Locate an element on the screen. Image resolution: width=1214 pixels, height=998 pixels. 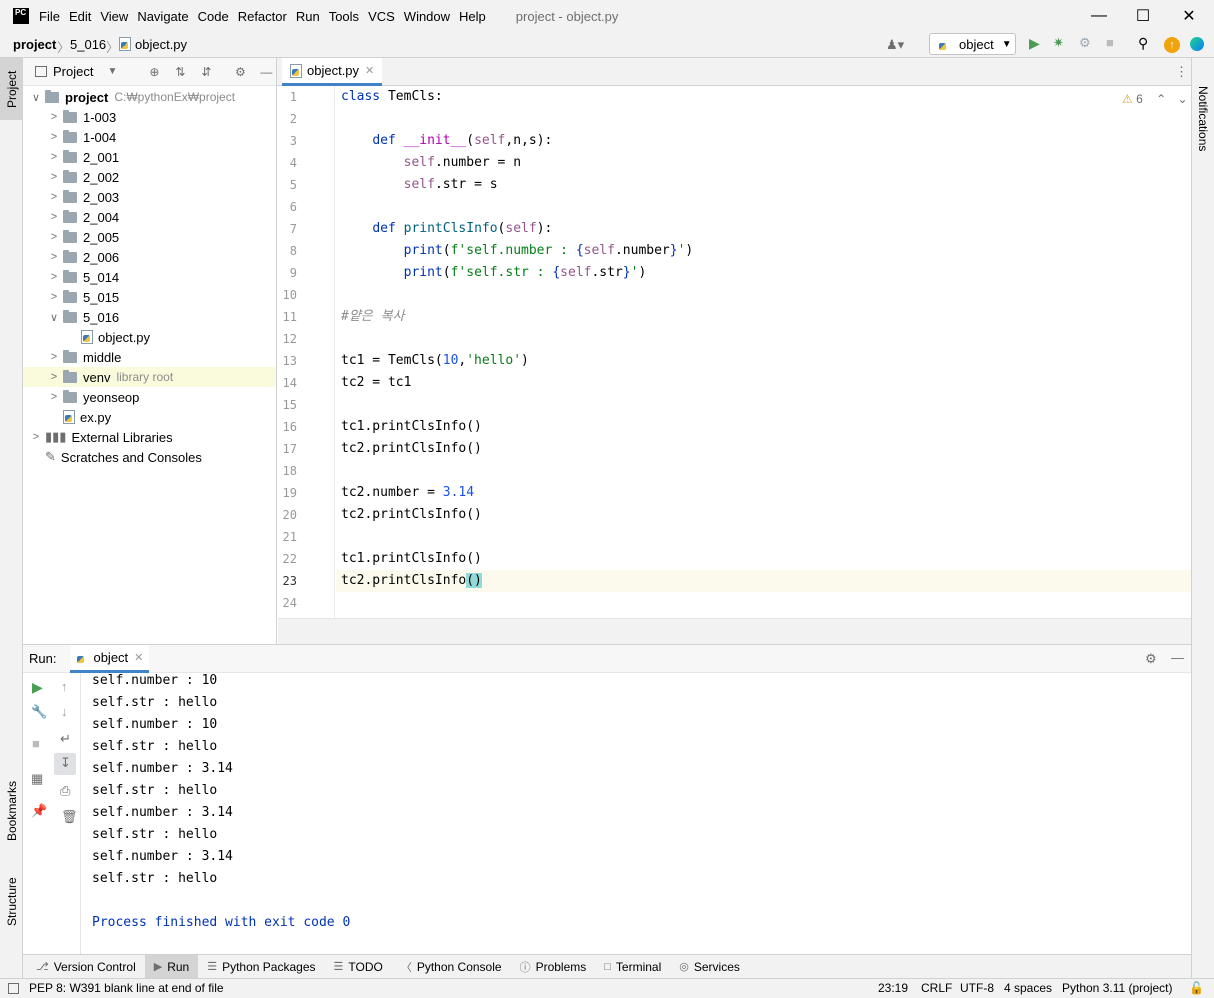
update-icon: ↑ is located at coordinates (1172, 45).